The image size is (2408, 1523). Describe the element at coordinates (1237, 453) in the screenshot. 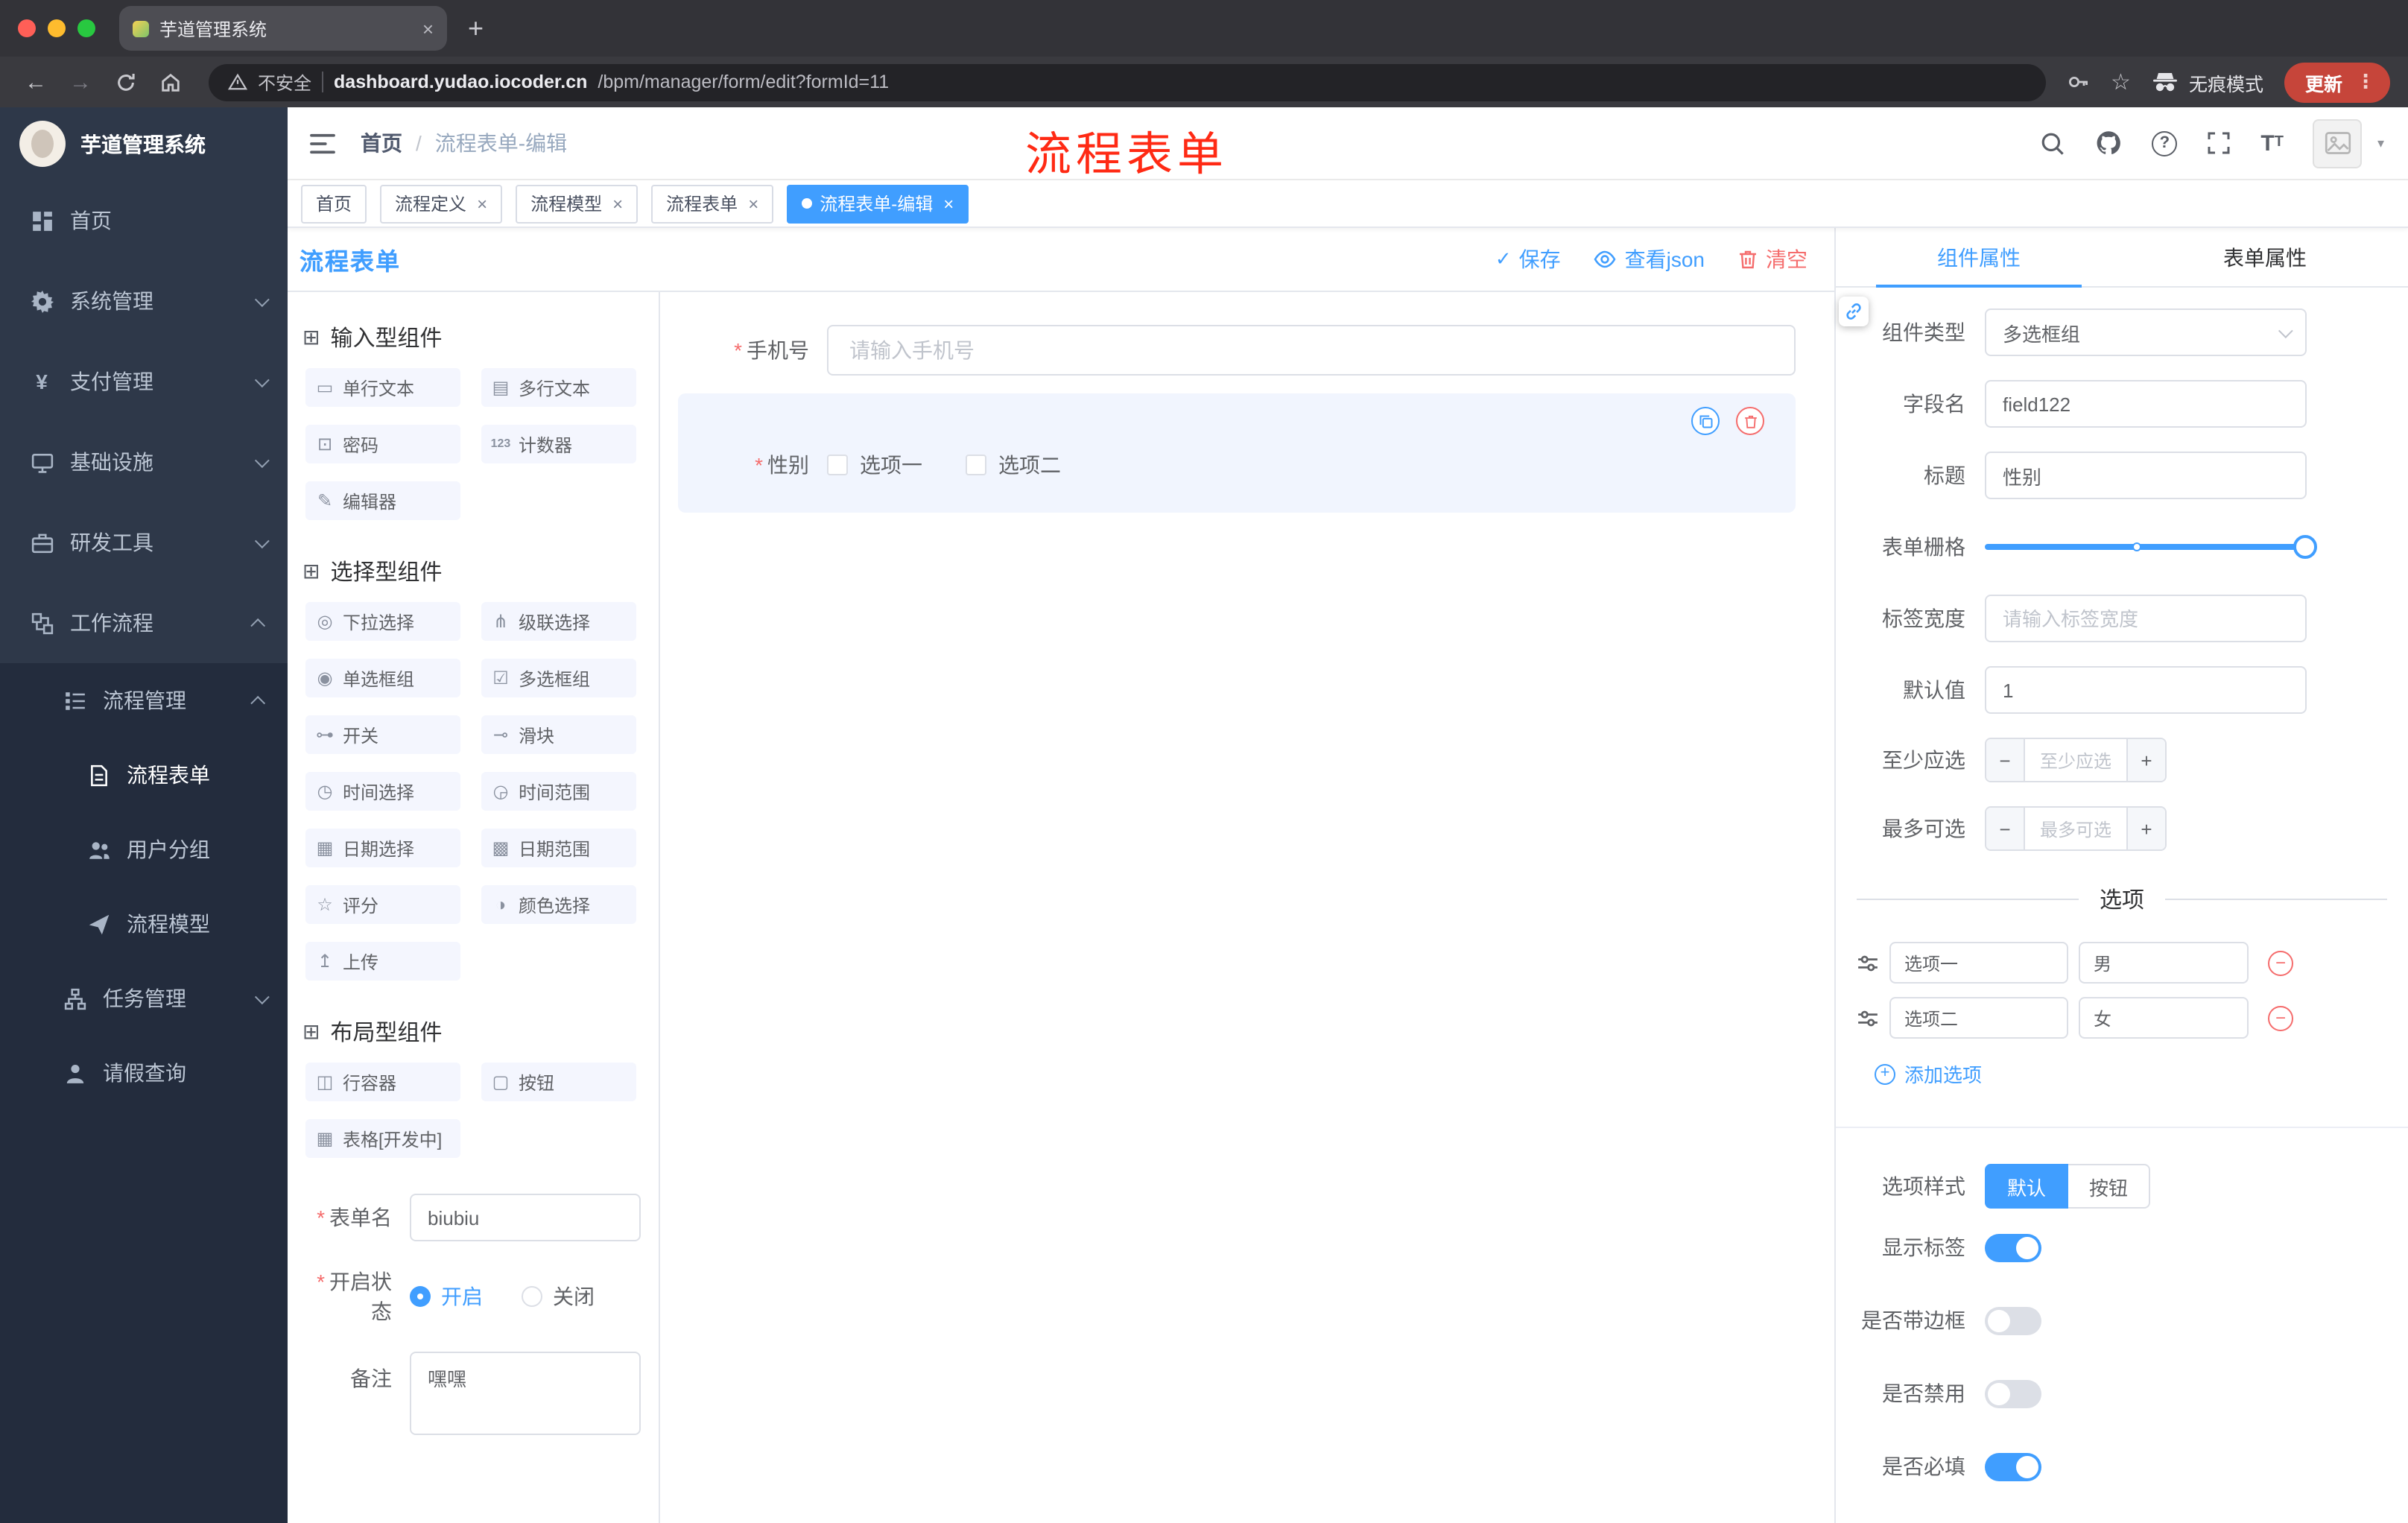

I see `form-field-gender-selected: * 性别 选项一 选项二` at that location.